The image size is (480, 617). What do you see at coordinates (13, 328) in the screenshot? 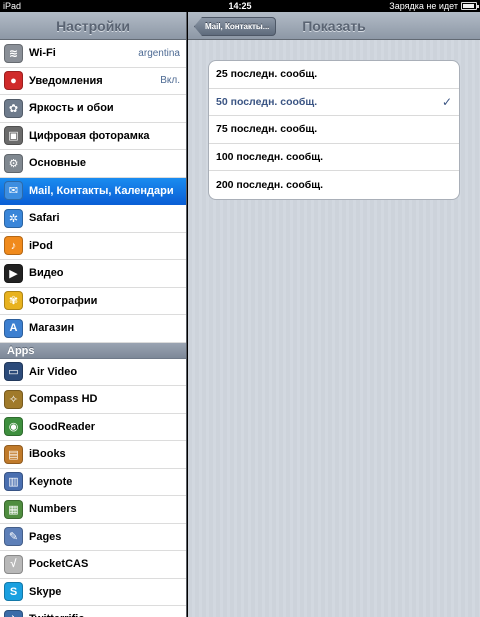
I see `store-icon: A` at bounding box center [13, 328].